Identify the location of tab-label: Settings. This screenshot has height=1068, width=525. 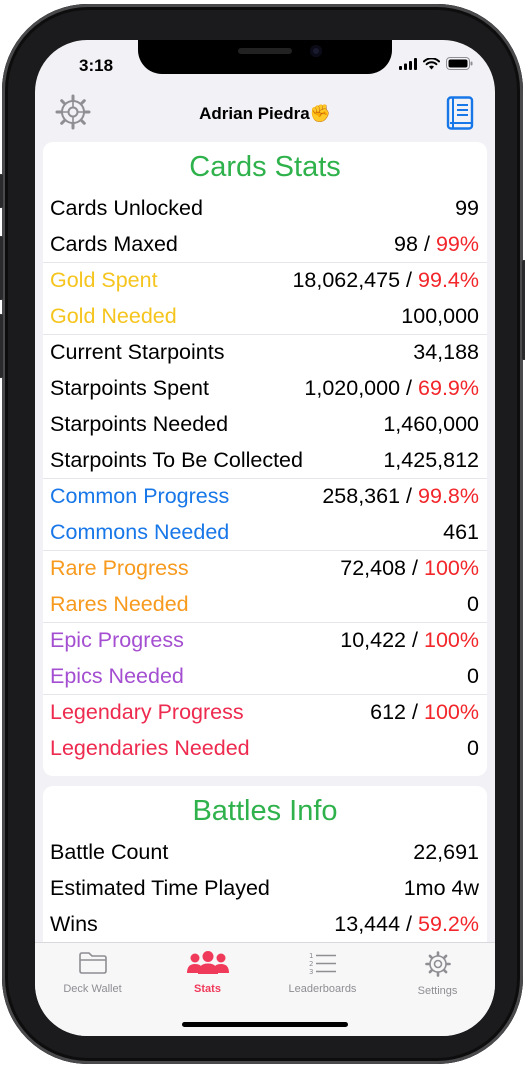
(437, 991).